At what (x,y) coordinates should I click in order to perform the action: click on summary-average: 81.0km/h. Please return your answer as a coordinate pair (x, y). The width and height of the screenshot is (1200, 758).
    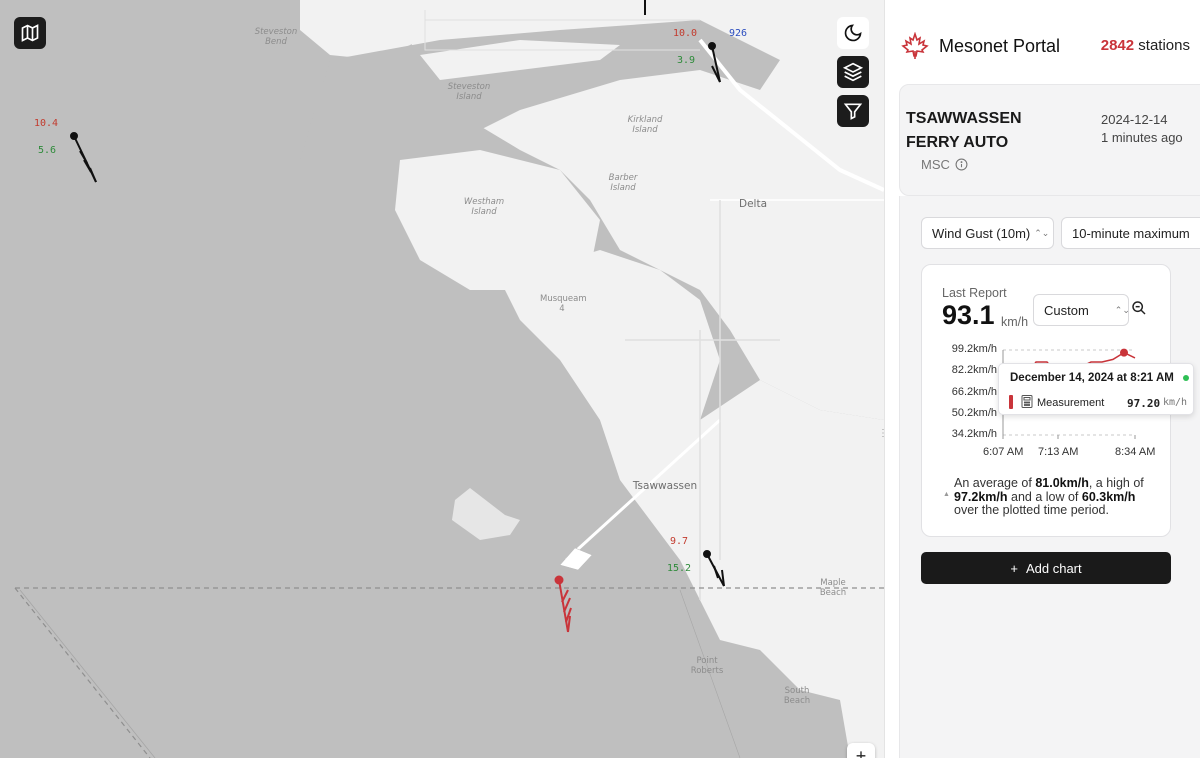
    Looking at the image, I should click on (1062, 483).